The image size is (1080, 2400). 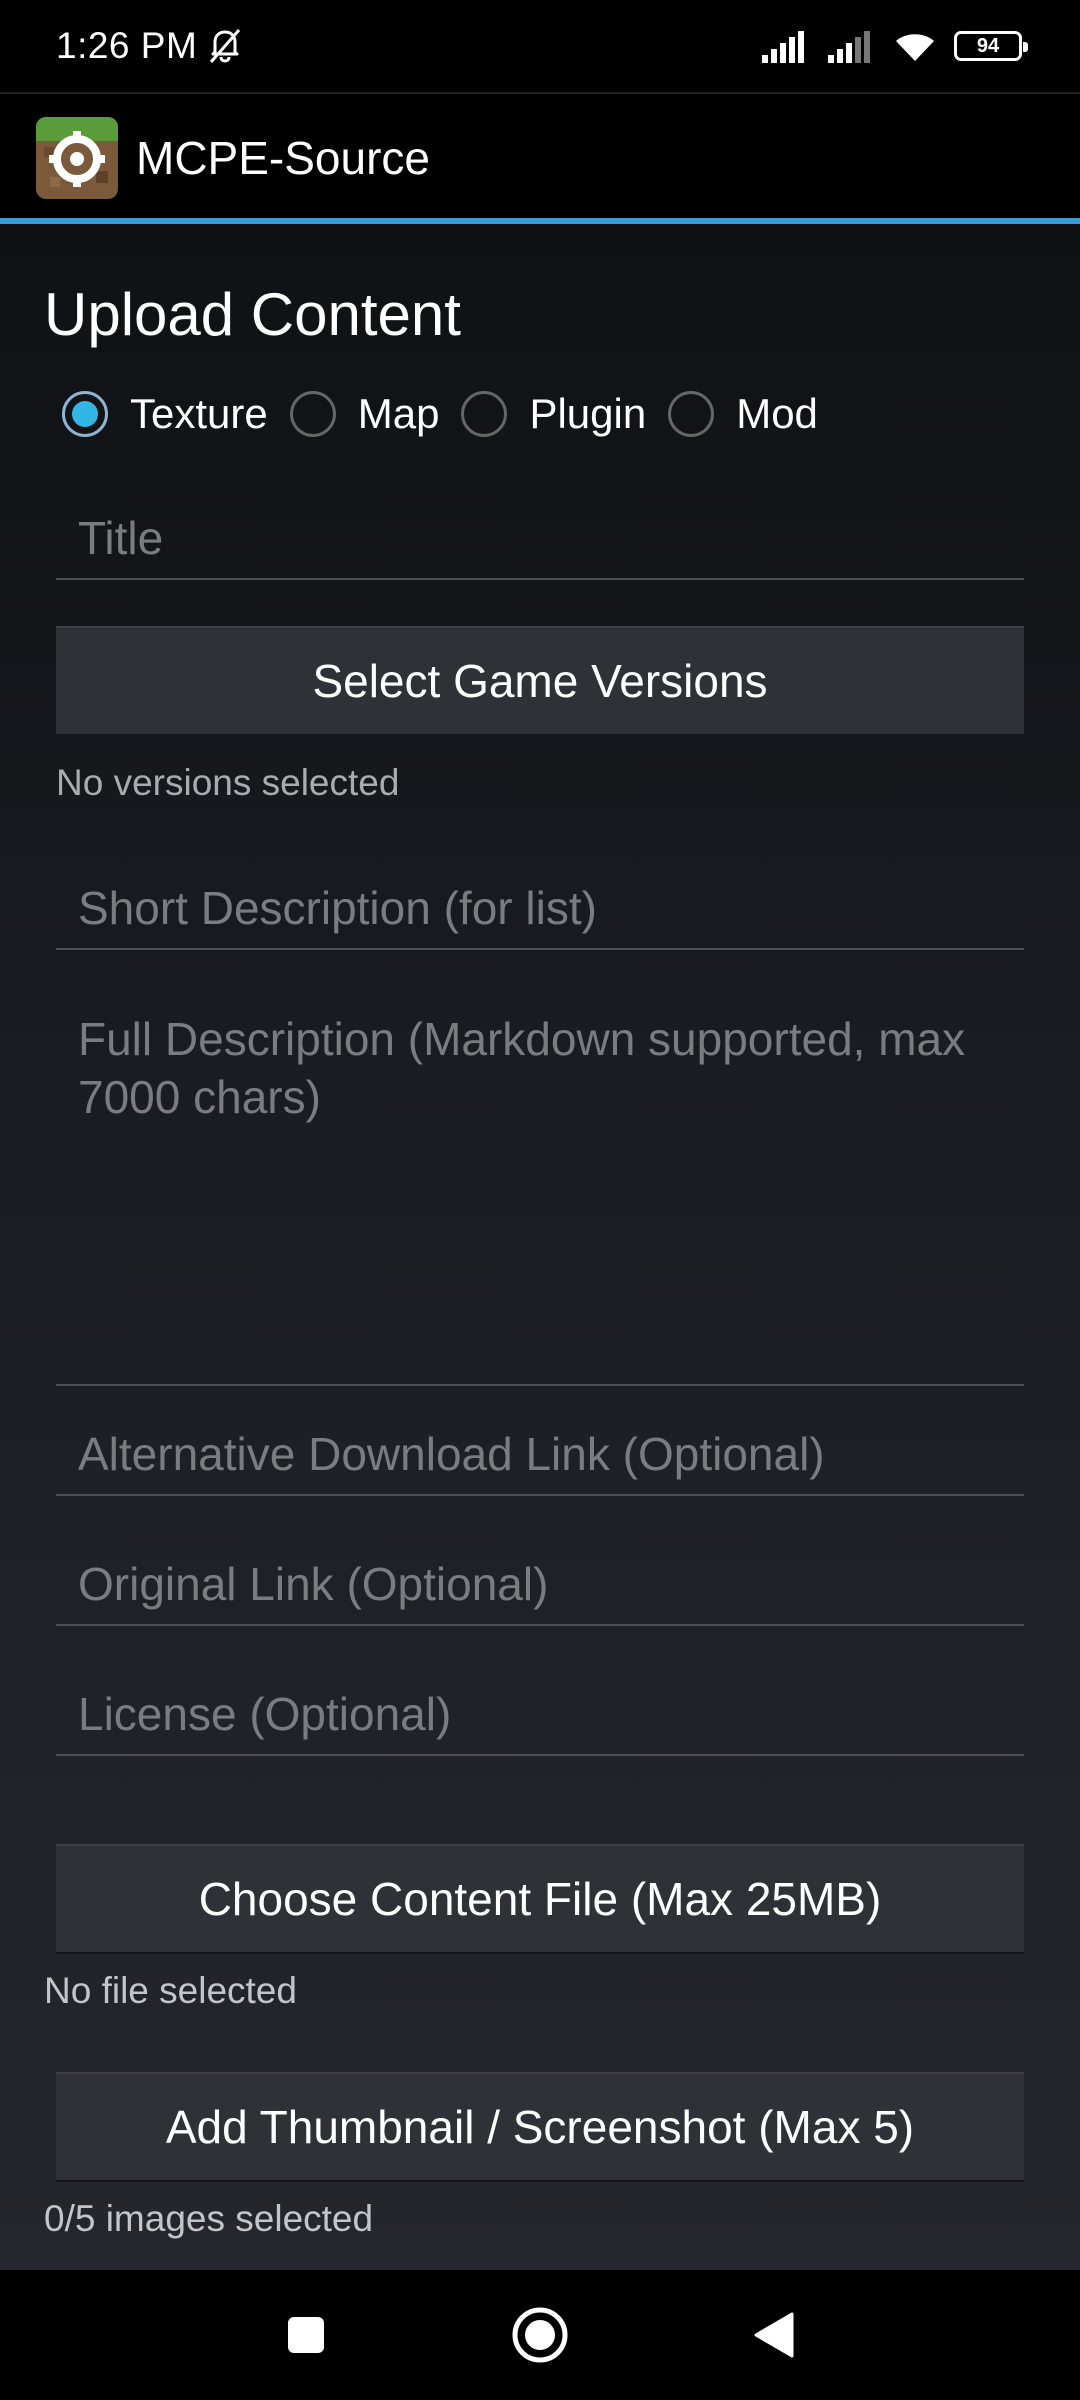 I want to click on app-bar: MCPE-Source, so click(x=540, y=158).